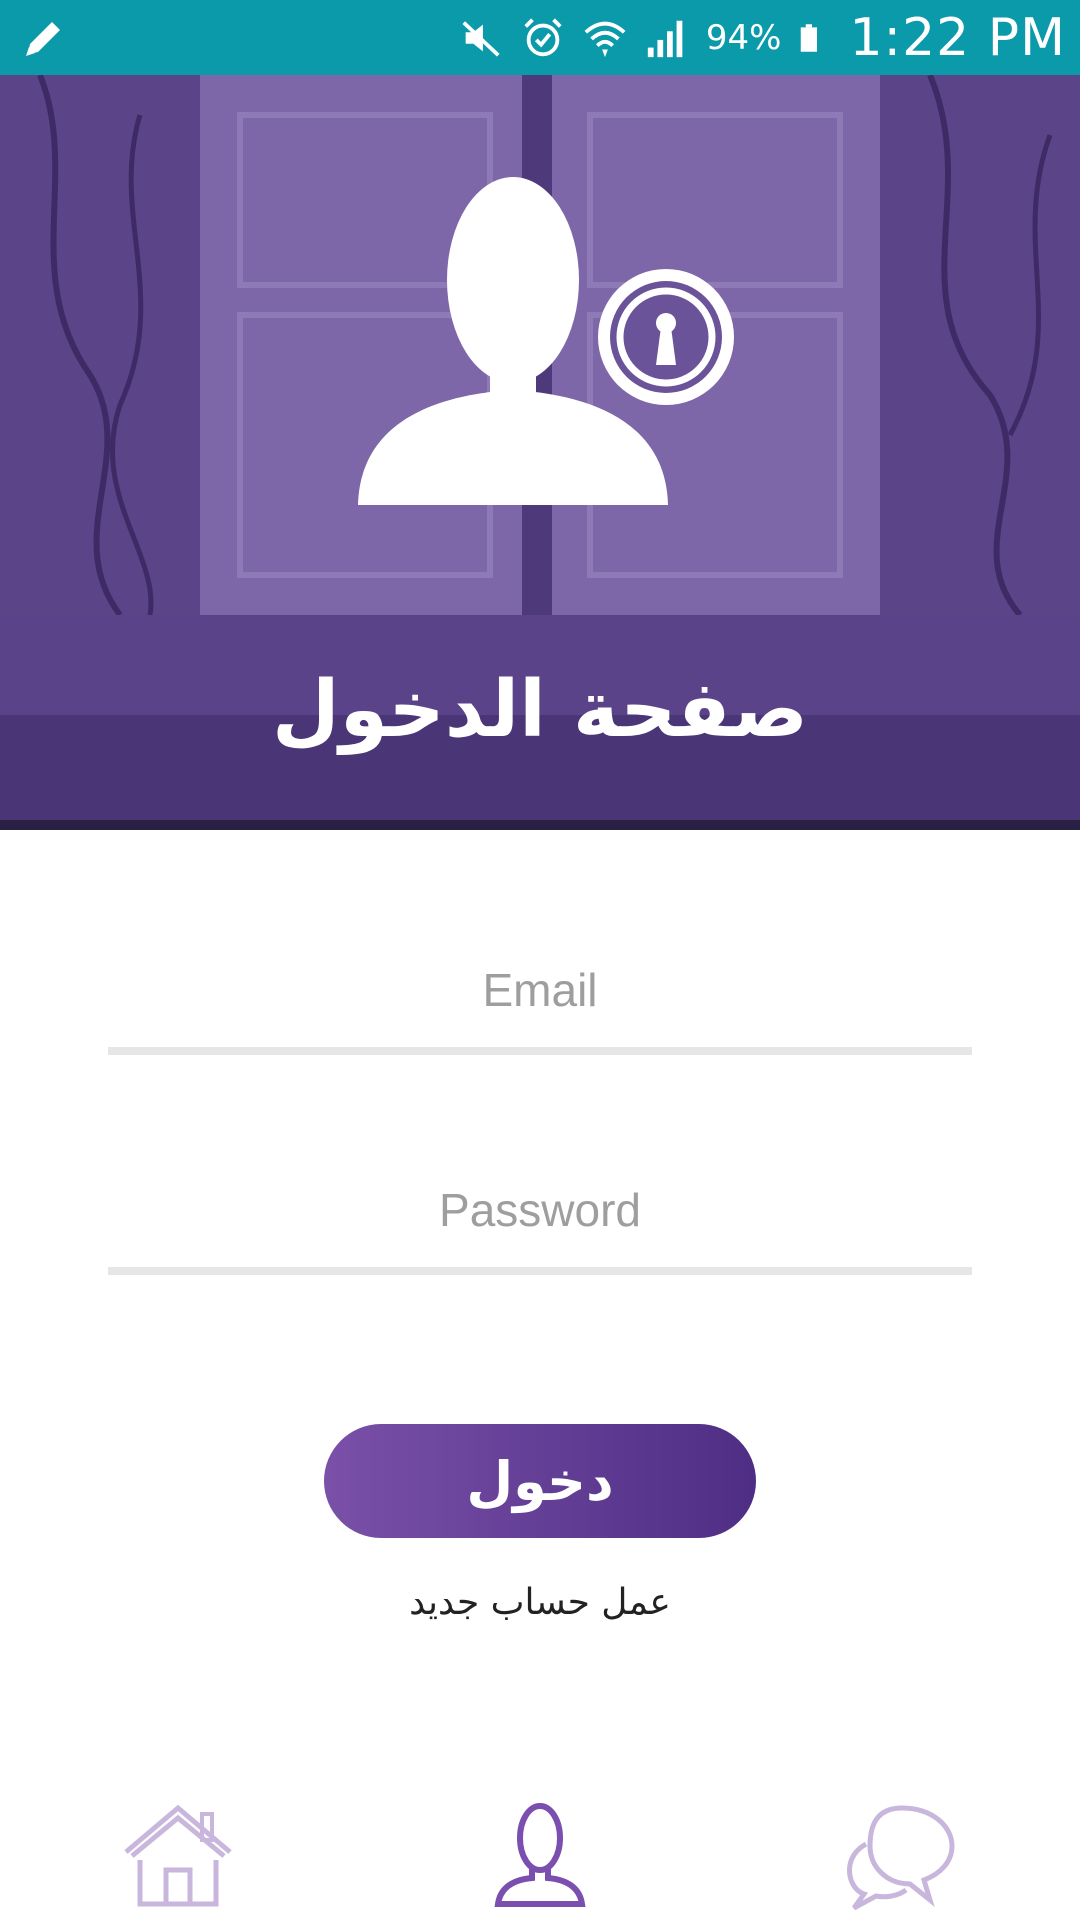 This screenshot has width=1080, height=1920. What do you see at coordinates (540, 710) in the screenshot?
I see `page-title: صفحة الدخول` at bounding box center [540, 710].